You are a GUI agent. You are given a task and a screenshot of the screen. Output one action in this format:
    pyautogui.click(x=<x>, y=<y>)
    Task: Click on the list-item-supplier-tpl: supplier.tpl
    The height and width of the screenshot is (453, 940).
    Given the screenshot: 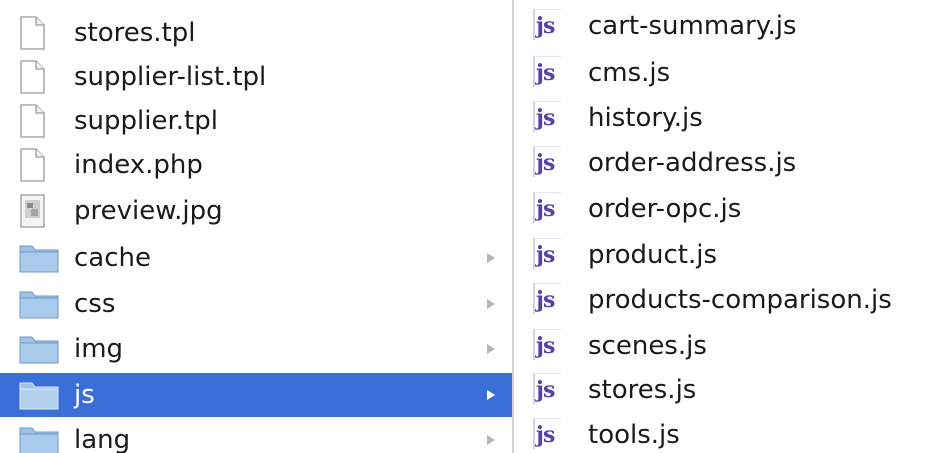 What is the action you would take?
    pyautogui.click(x=256, y=121)
    